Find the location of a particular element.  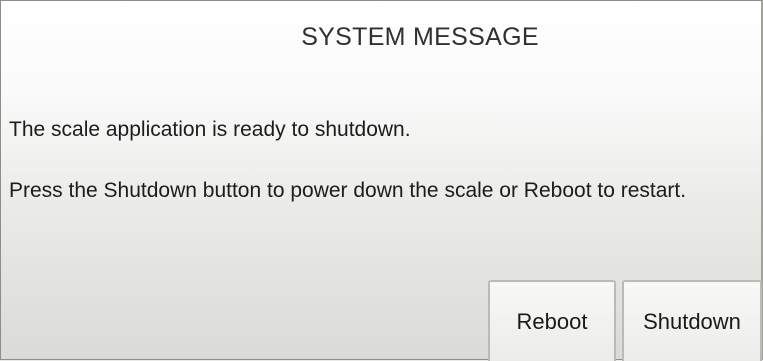

reboot-button: Reboot is located at coordinates (552, 320).